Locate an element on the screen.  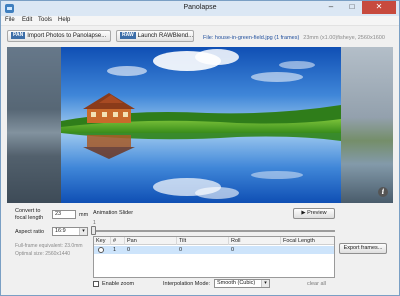
enable-zoom-checkbox is located at coordinates (96, 284).